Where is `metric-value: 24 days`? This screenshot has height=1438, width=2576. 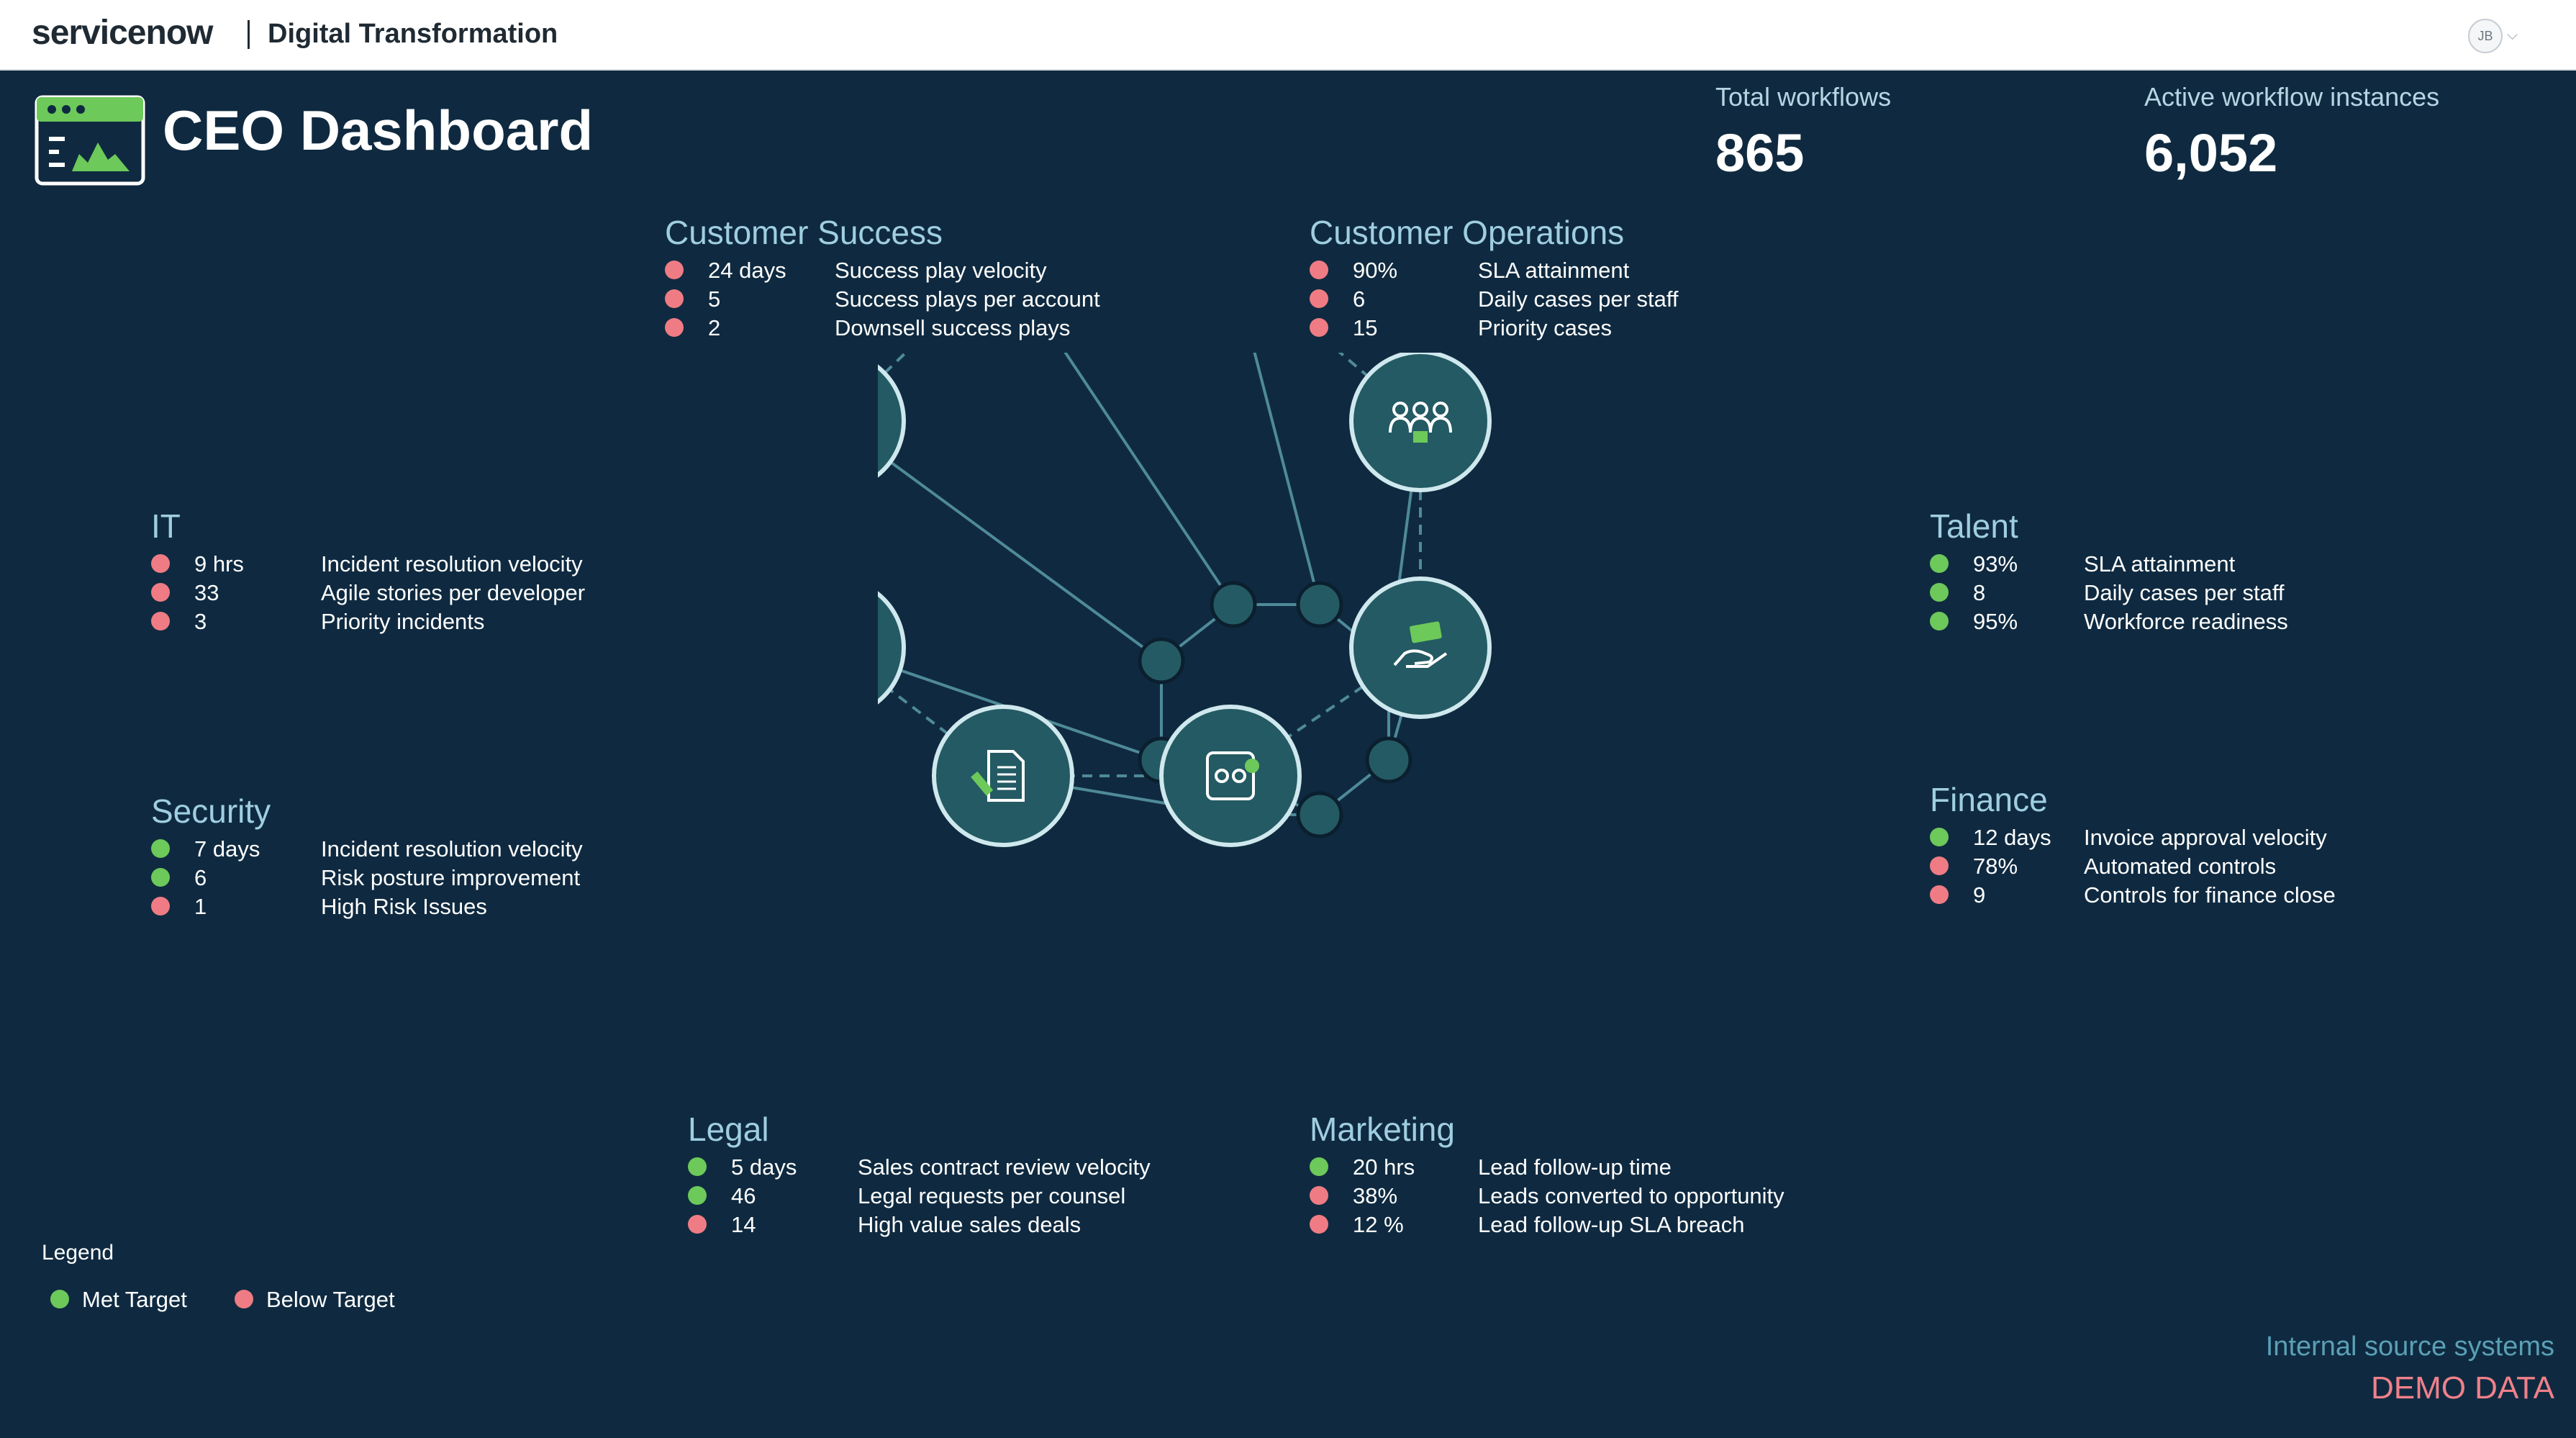 metric-value: 24 days is located at coordinates (747, 270).